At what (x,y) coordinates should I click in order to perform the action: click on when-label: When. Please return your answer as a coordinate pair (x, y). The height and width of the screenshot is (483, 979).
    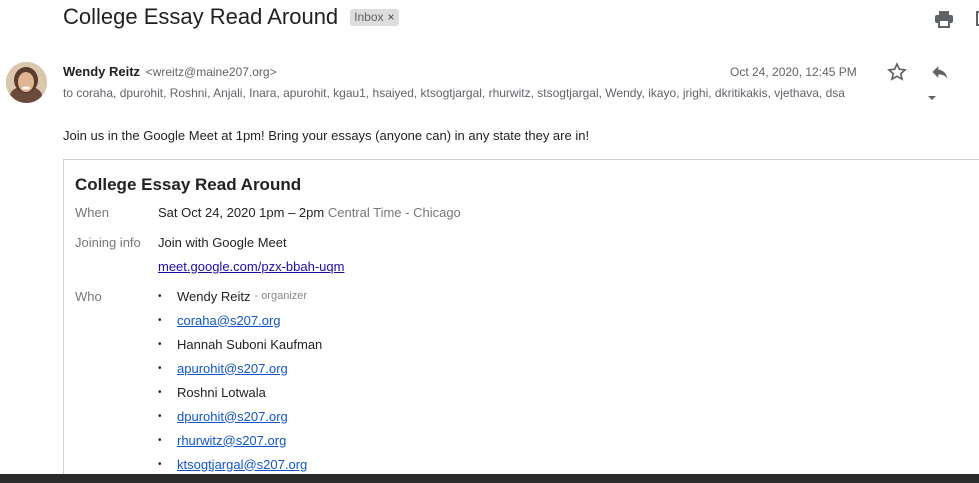
    Looking at the image, I should click on (92, 212).